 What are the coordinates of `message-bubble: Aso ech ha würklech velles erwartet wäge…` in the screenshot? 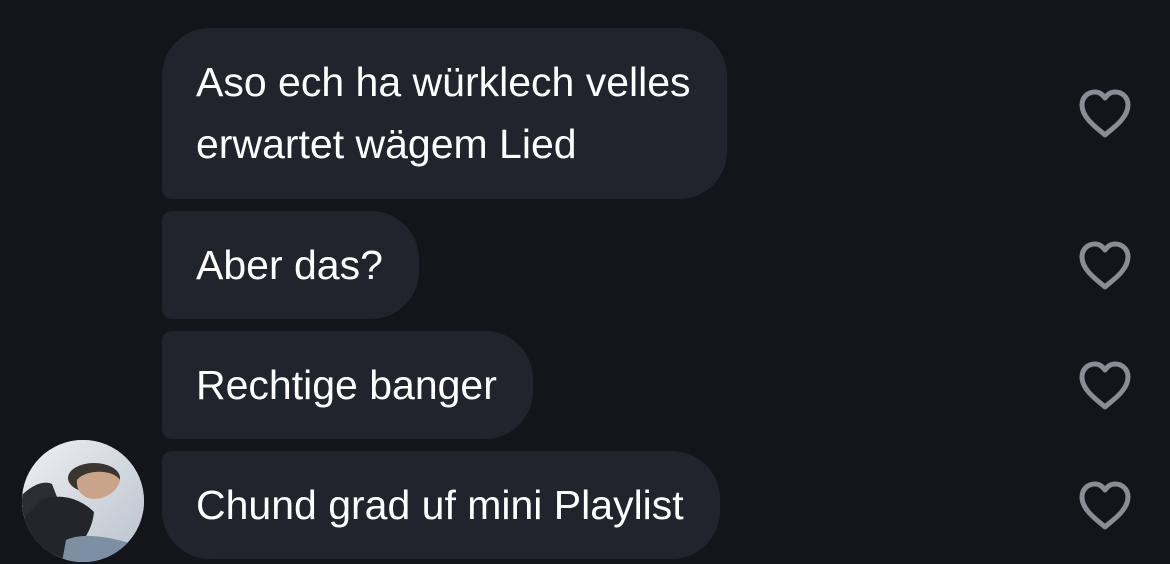 It's located at (444, 113).